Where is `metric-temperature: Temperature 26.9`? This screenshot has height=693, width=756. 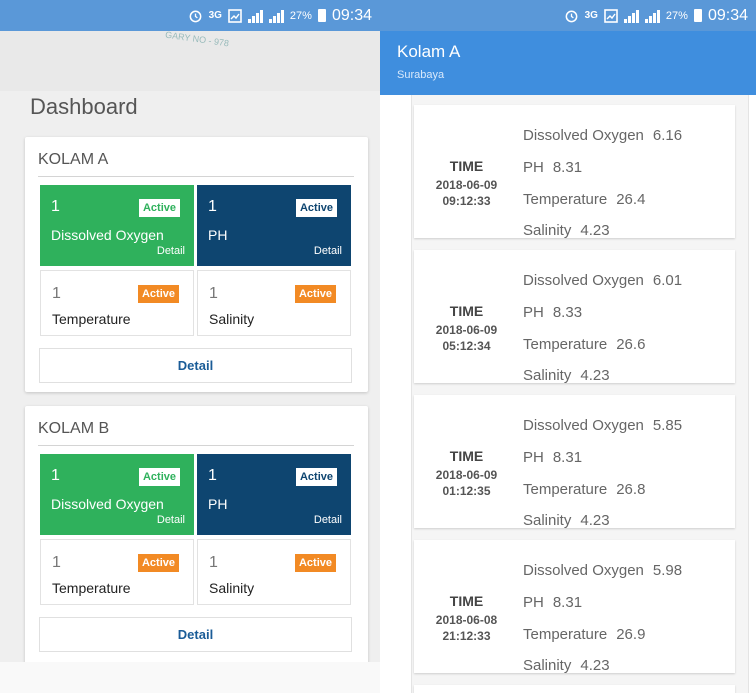 metric-temperature: Temperature 26.9 is located at coordinates (584, 634).